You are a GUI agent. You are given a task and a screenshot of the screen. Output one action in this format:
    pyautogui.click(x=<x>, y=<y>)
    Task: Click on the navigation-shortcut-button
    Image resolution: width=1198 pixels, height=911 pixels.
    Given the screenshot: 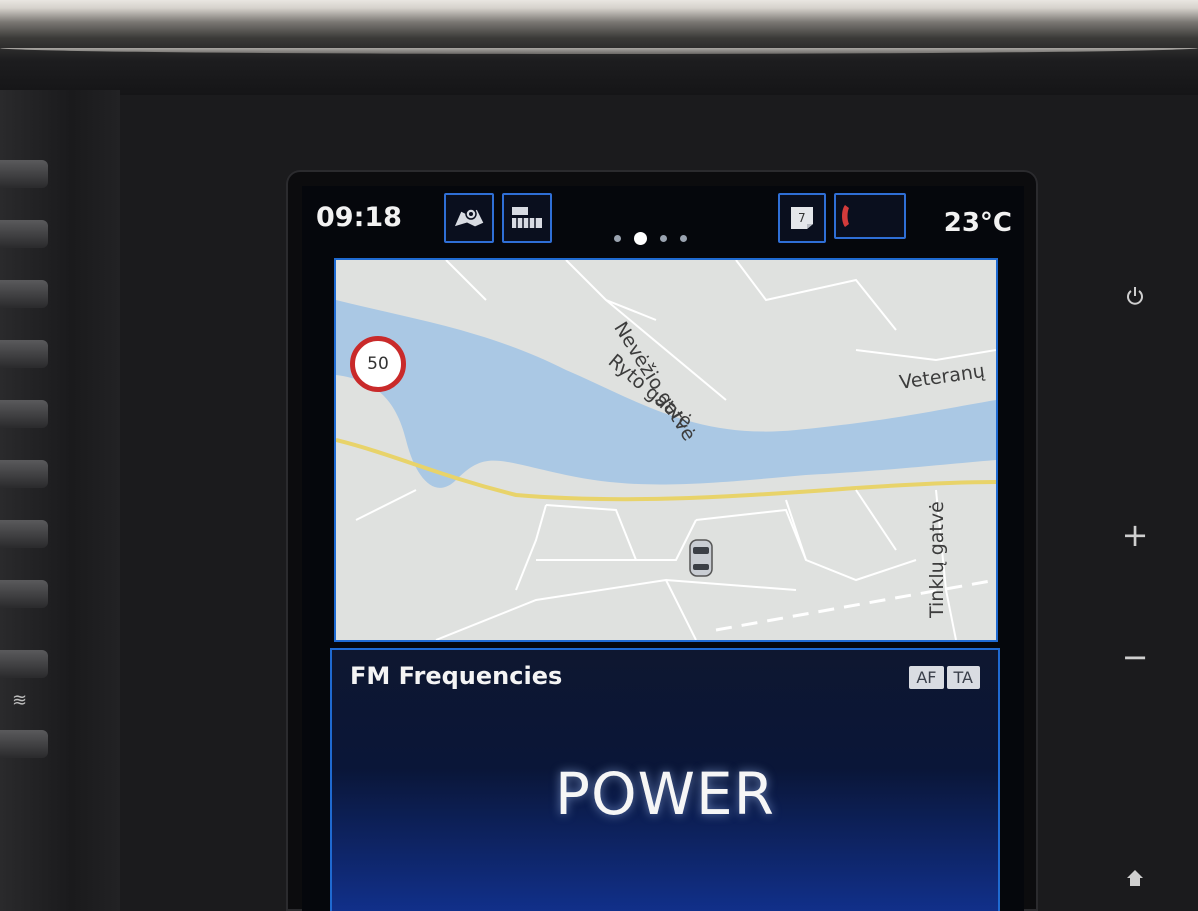 What is the action you would take?
    pyautogui.click(x=469, y=218)
    